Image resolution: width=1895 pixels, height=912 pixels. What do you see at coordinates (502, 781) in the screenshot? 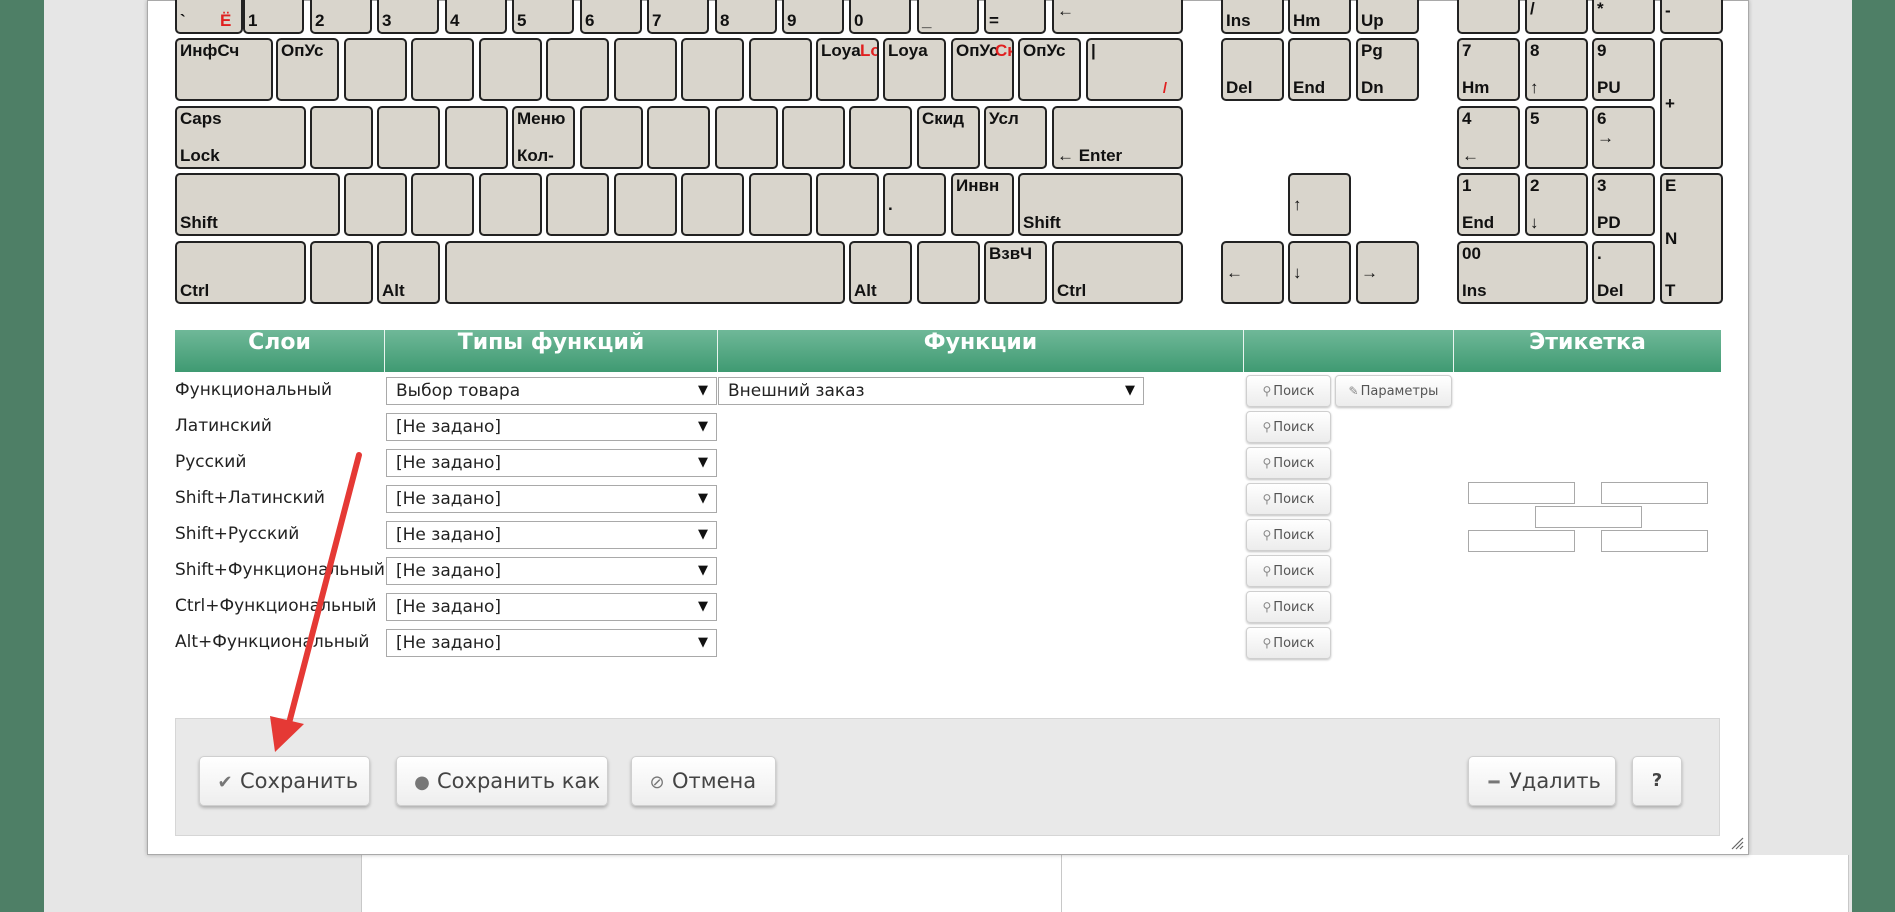
I see `save-as-button: ● Сохранить как` at bounding box center [502, 781].